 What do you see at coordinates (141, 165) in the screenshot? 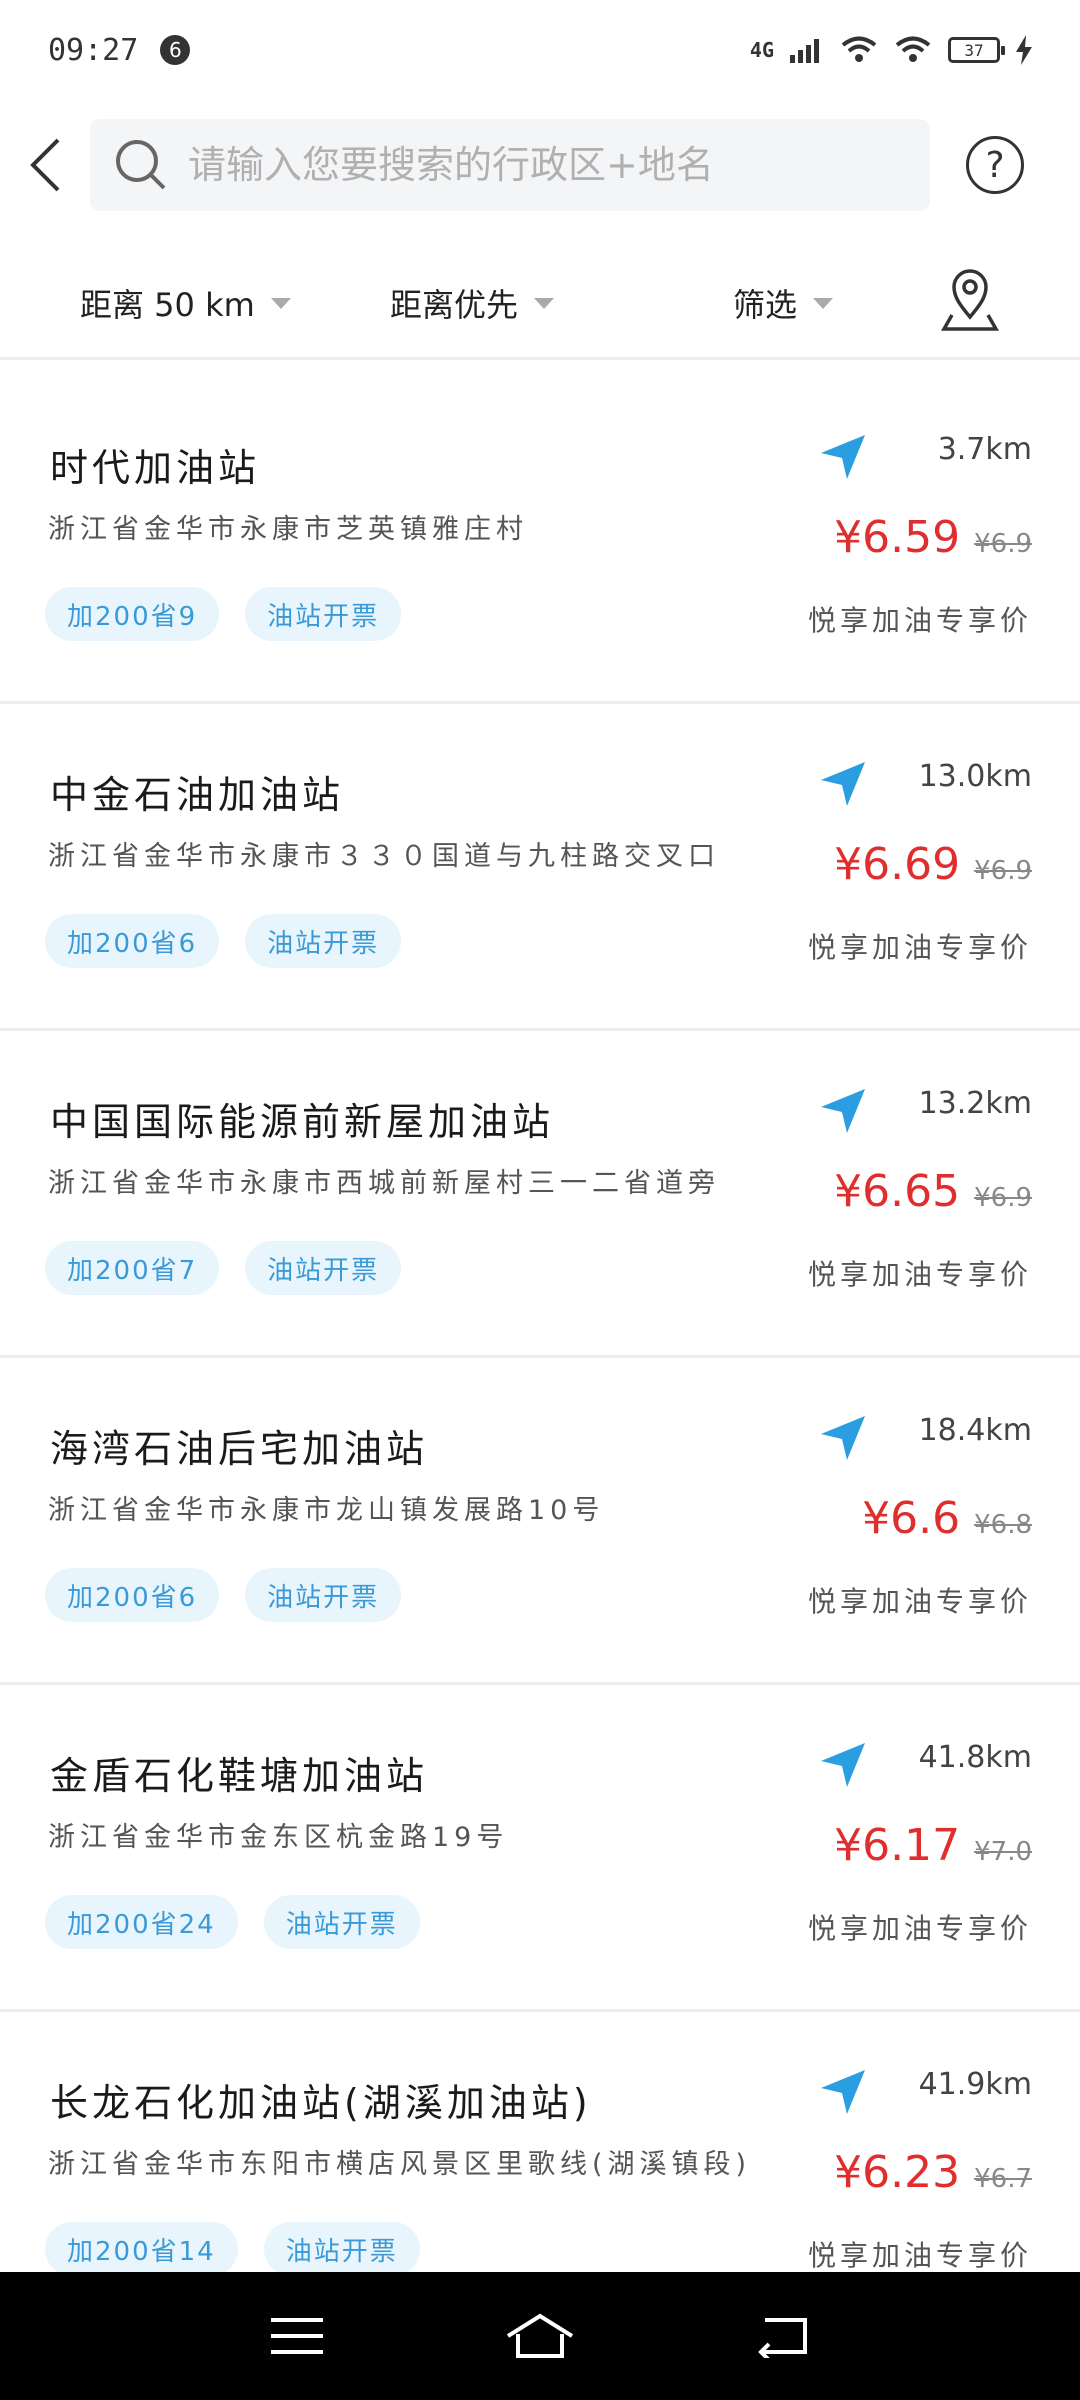
I see `search-icon` at bounding box center [141, 165].